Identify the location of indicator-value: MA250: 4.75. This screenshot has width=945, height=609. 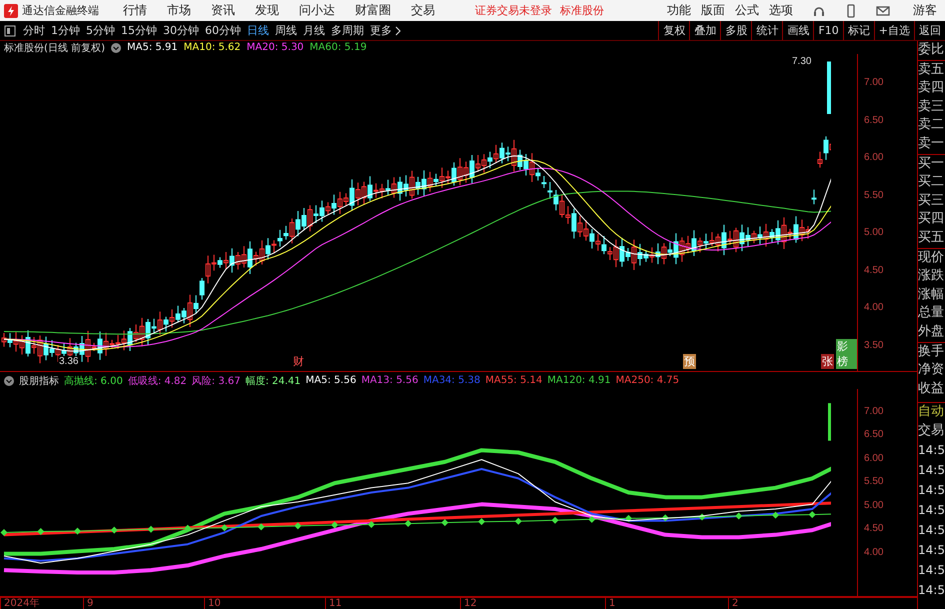
(648, 380).